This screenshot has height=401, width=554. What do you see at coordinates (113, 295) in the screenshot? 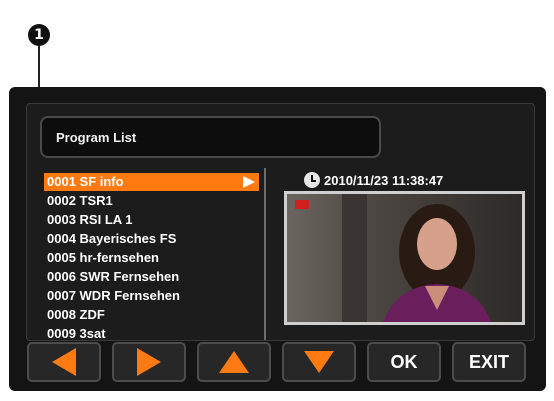
I see `channel-label: 0007 WDR Fernsehen` at bounding box center [113, 295].